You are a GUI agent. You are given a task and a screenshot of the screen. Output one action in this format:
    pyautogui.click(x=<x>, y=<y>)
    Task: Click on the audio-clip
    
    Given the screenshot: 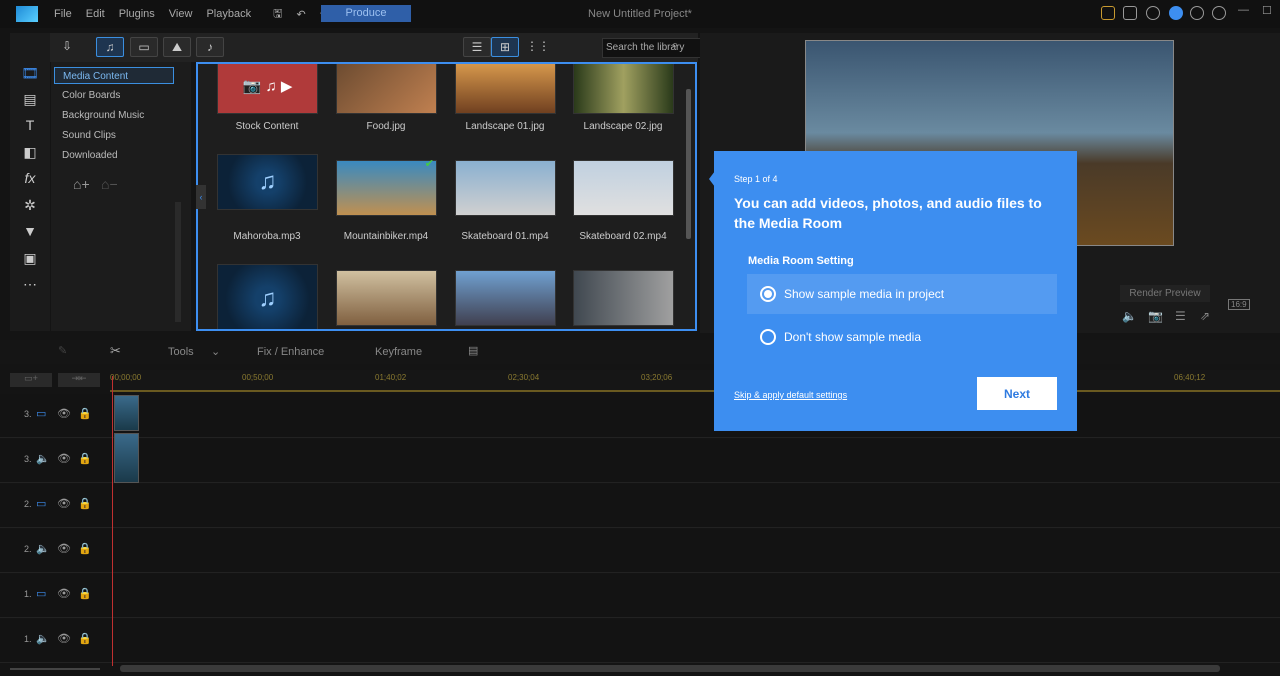 What is the action you would take?
    pyautogui.click(x=126, y=458)
    